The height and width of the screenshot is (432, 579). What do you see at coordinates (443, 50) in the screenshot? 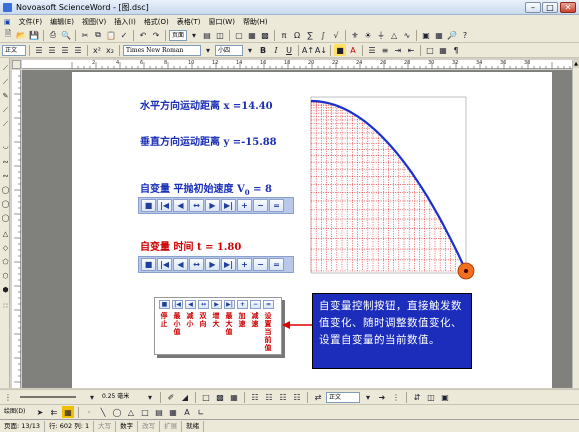
I see `shading-icon: ▦` at bounding box center [443, 50].